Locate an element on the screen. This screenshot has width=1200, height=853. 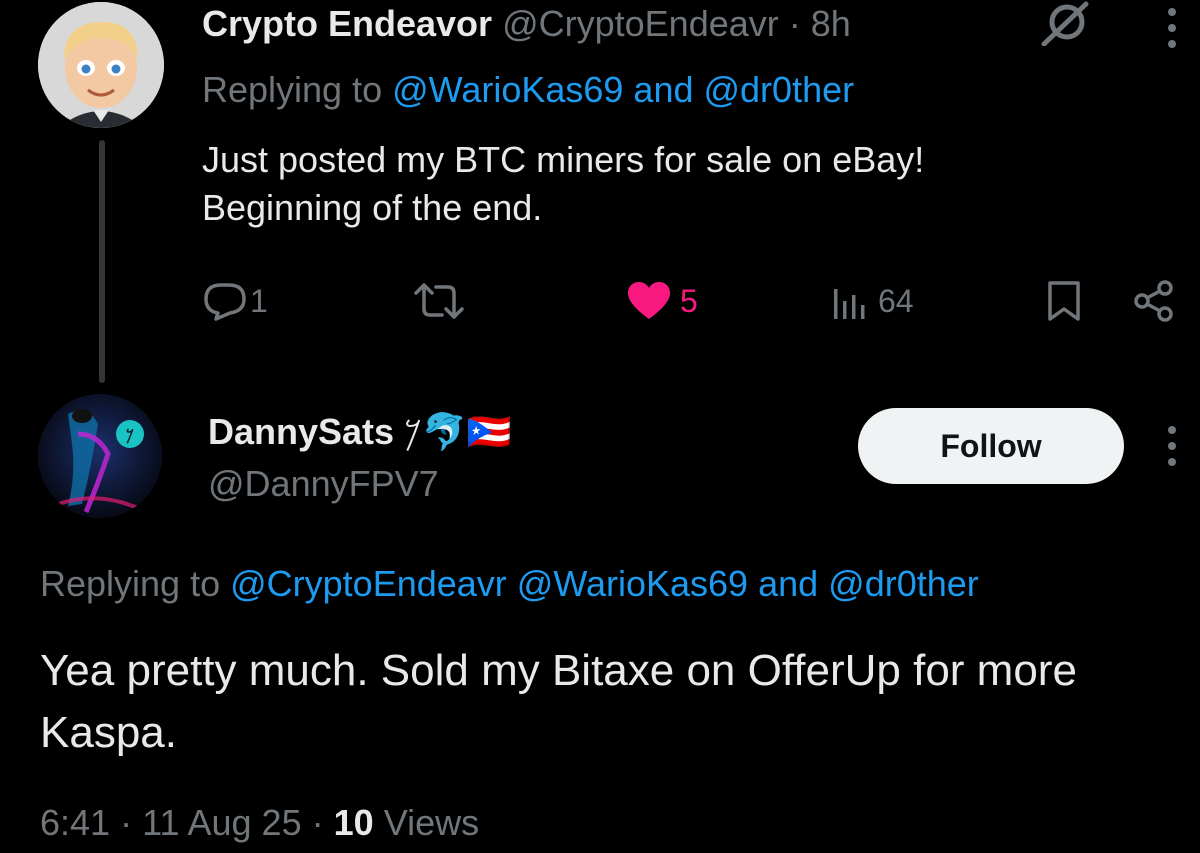
tweet2-author-name-row: DannySats 𐤊🐬🇵🇷 is located at coordinates (360, 432).